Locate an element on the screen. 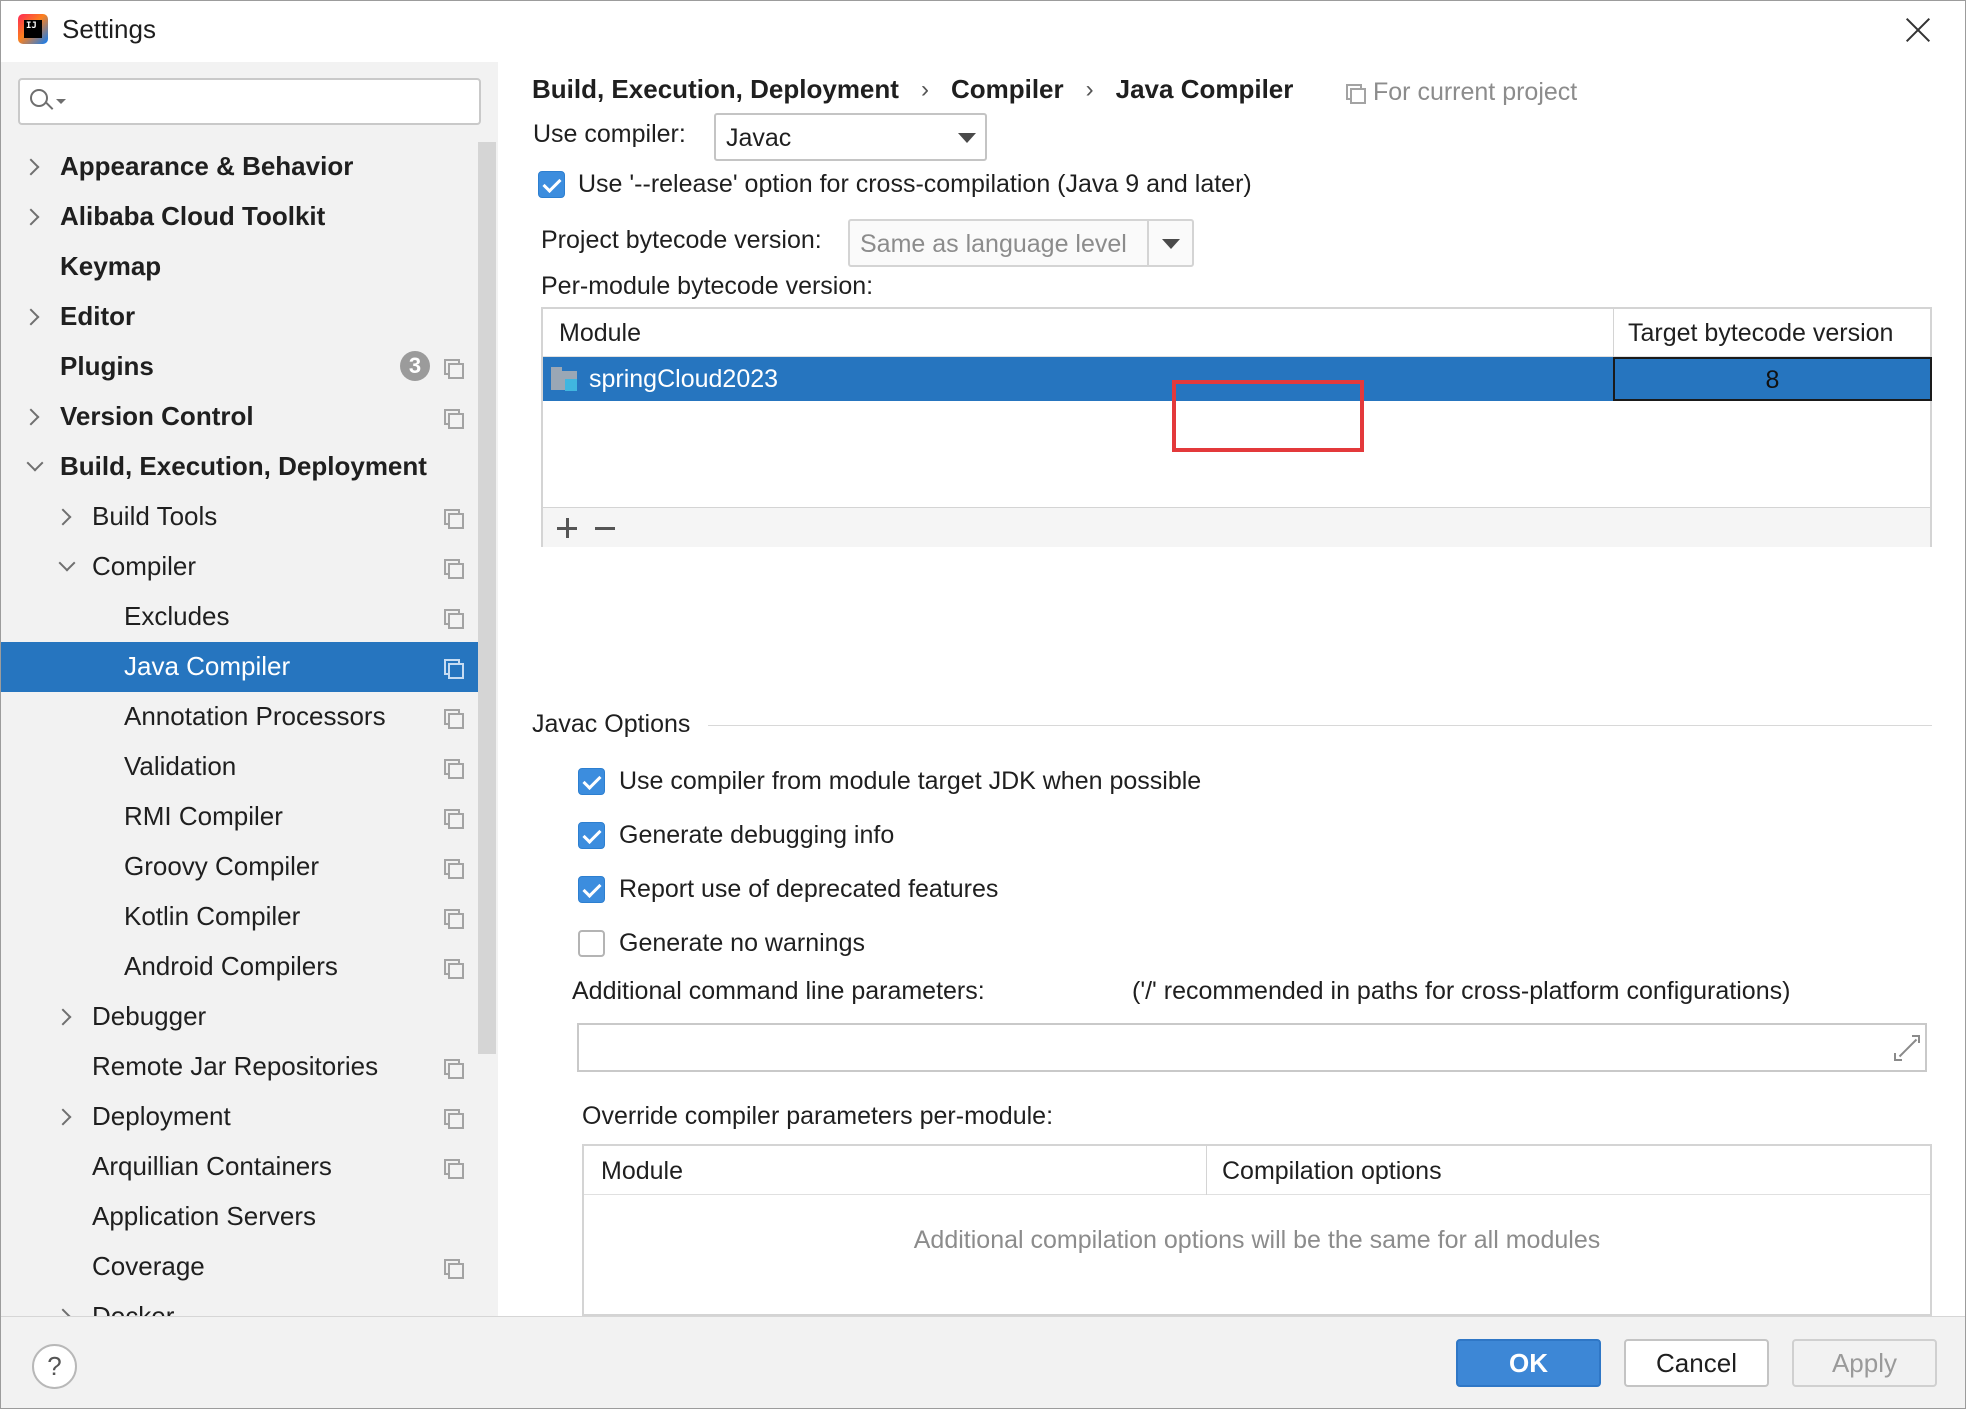  sidebar-item-debugger: Debugger is located at coordinates (239, 1017).